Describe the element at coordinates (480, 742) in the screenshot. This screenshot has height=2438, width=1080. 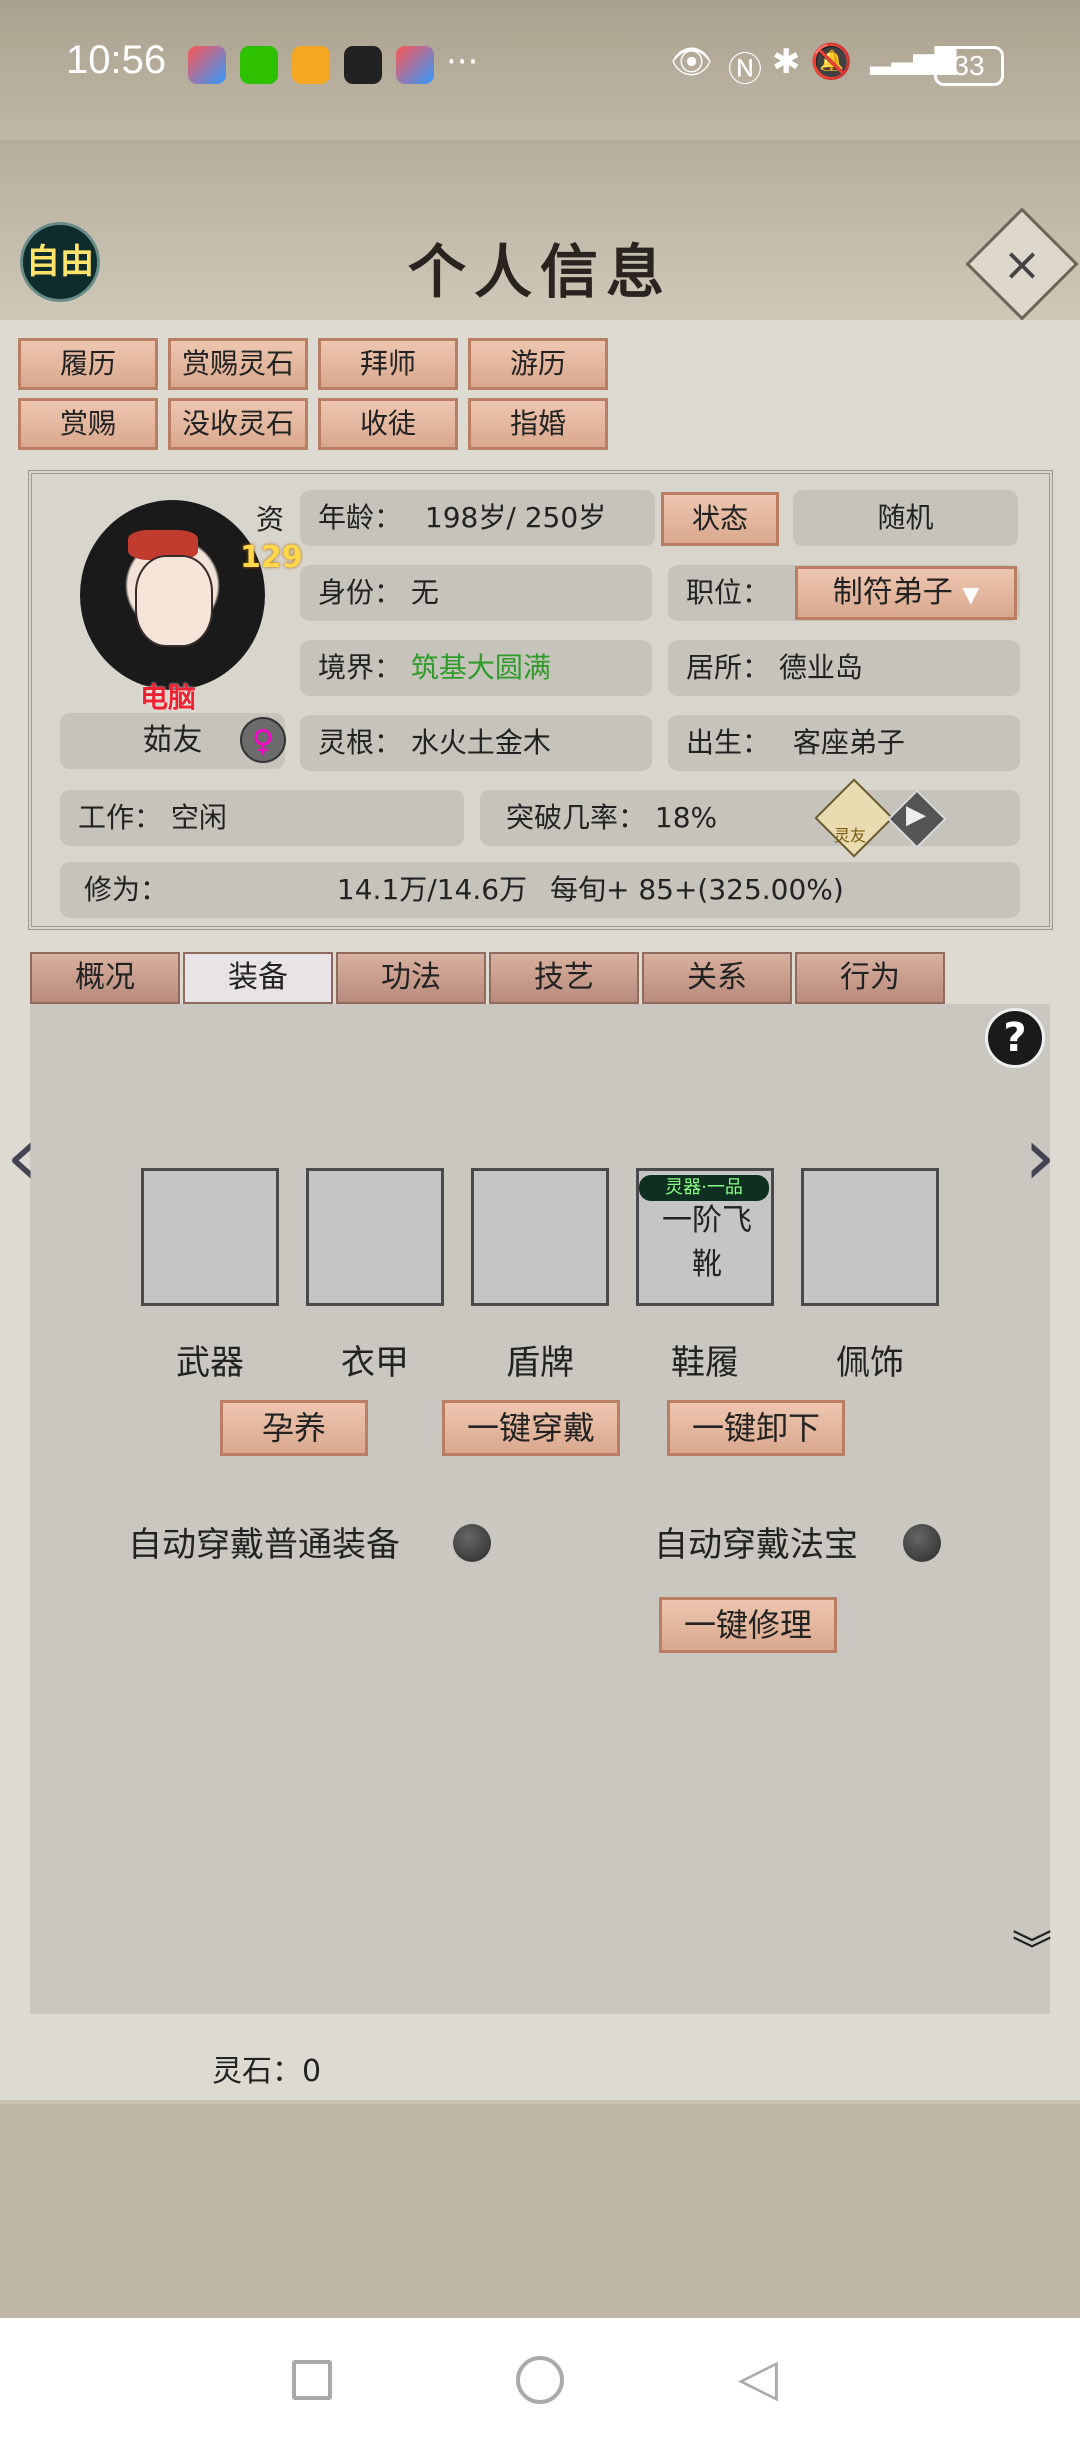
I see `root-value: 水火土金木` at that location.